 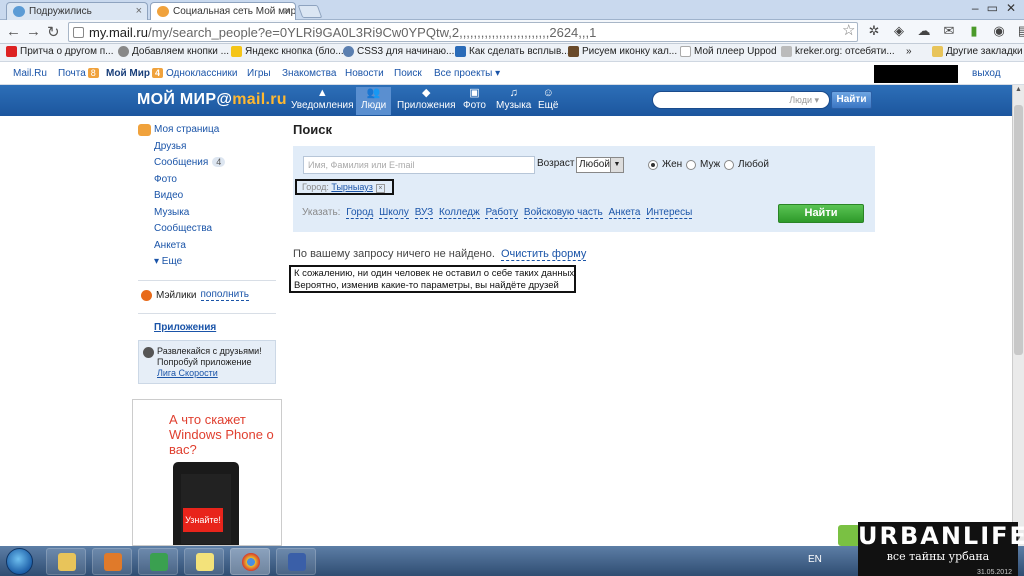 I want to click on extension-icon: ◉, so click(x=999, y=31).